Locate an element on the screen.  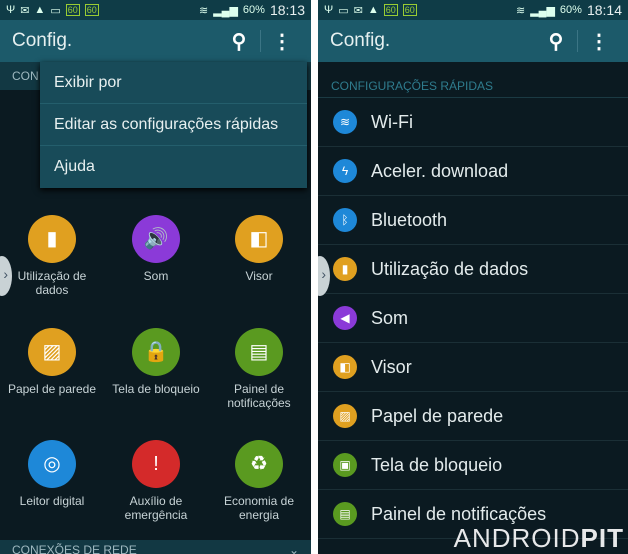
watermark: ANDROIDPIT is located at coordinates (539, 538).